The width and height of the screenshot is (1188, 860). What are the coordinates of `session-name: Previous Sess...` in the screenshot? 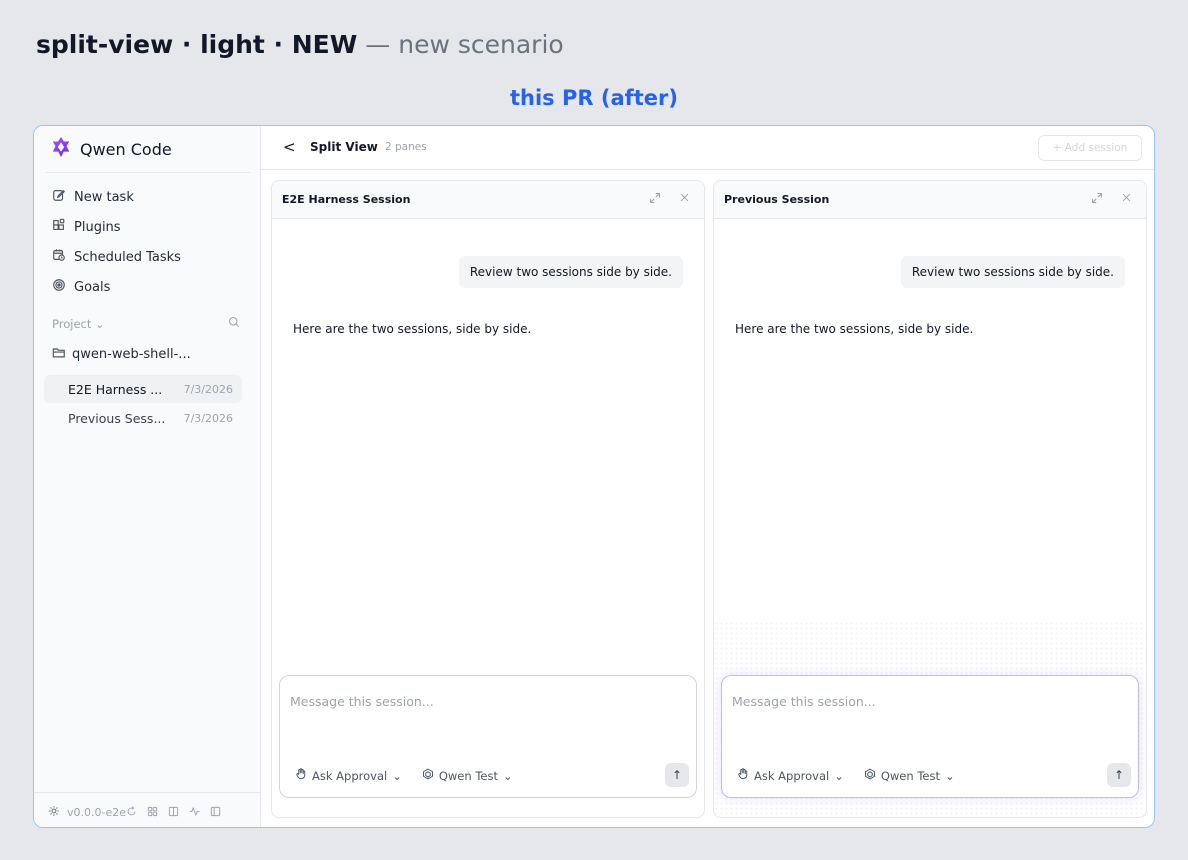 It's located at (117, 418).